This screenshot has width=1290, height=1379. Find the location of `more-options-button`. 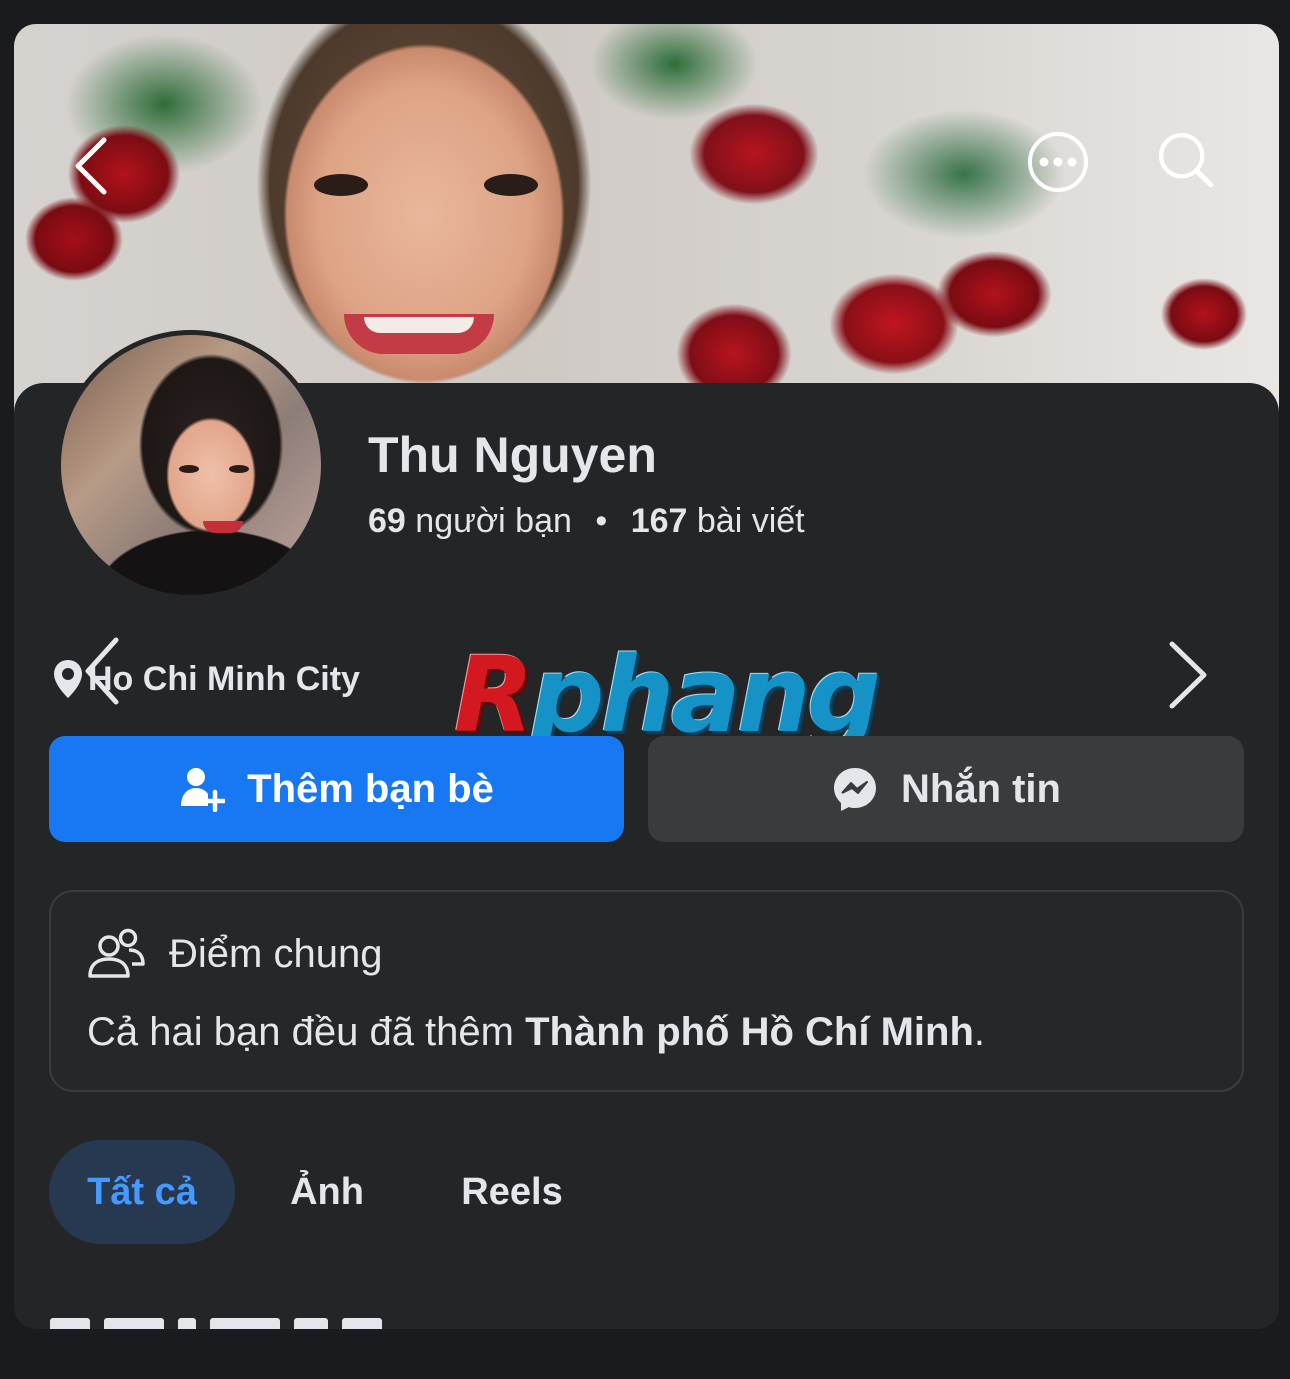

more-options-button is located at coordinates (1058, 162).